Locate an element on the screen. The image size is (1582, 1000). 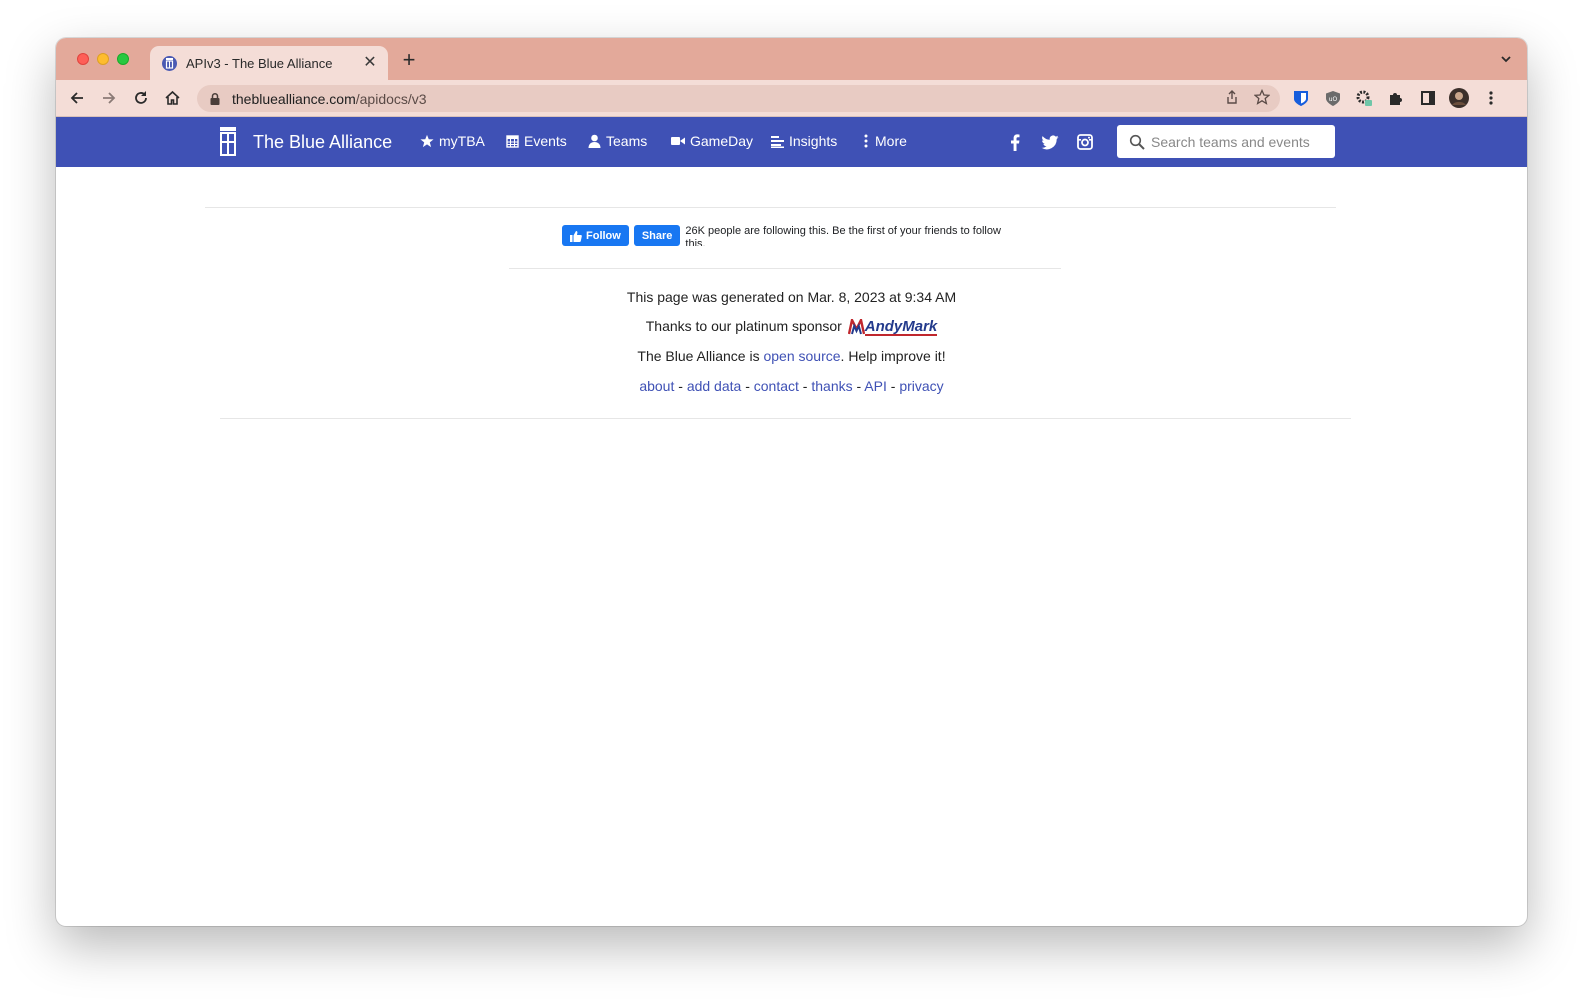
divider-bottom is located at coordinates (785, 418).